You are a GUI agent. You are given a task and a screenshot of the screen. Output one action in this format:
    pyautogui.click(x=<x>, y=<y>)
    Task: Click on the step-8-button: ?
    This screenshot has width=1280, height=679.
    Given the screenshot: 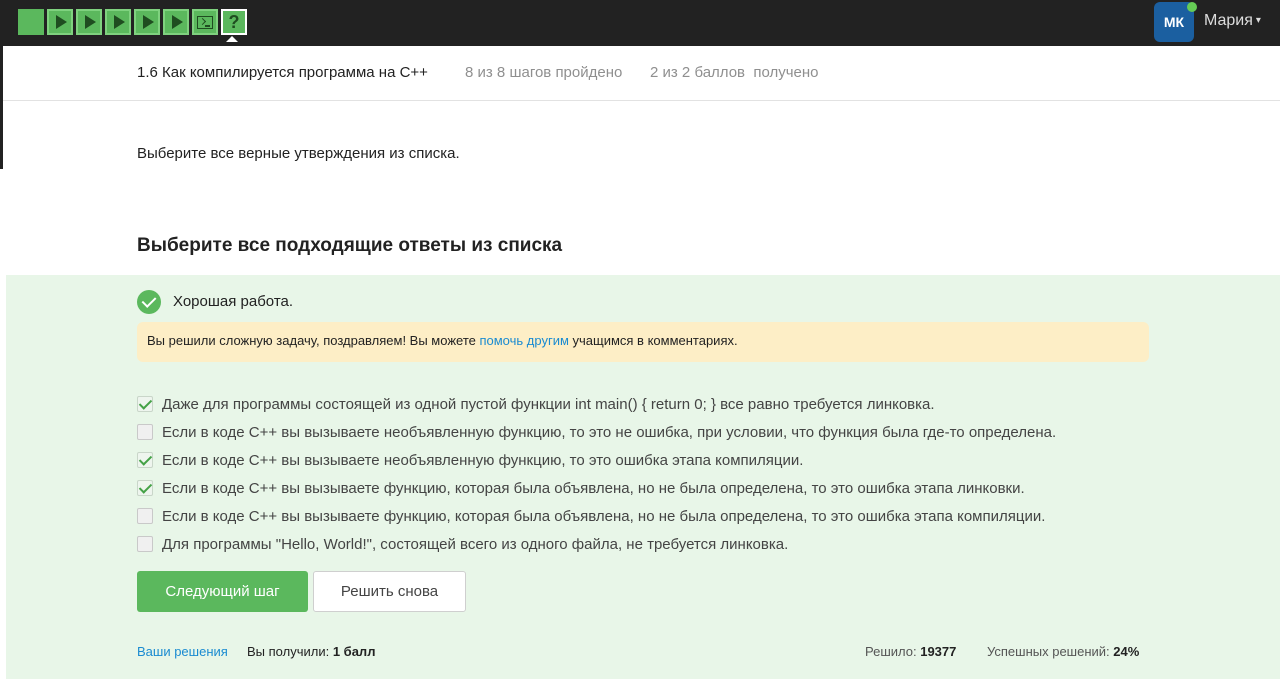 What is the action you would take?
    pyautogui.click(x=234, y=22)
    